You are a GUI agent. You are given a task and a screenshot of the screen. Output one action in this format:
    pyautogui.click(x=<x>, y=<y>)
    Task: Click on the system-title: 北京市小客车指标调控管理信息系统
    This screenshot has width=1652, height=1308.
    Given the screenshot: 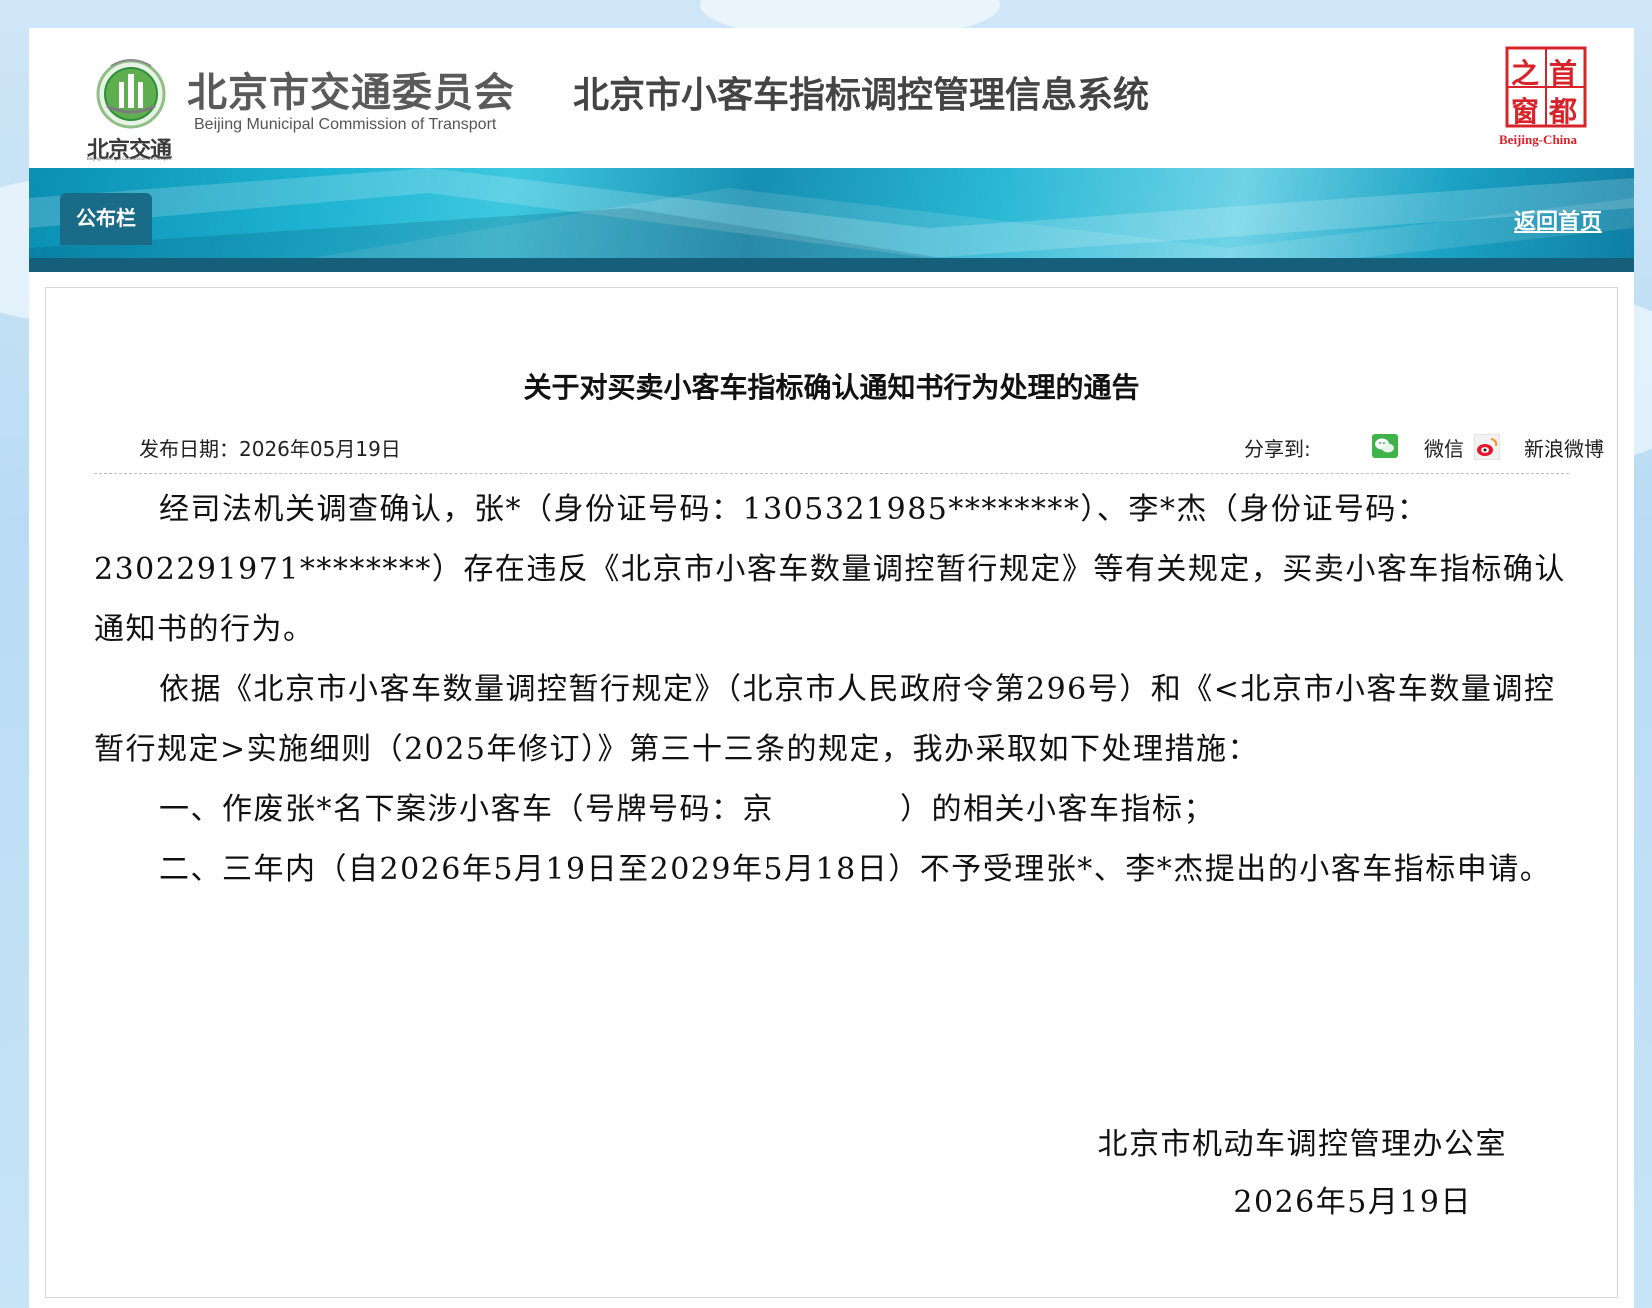 What is the action you would take?
    pyautogui.click(x=861, y=95)
    